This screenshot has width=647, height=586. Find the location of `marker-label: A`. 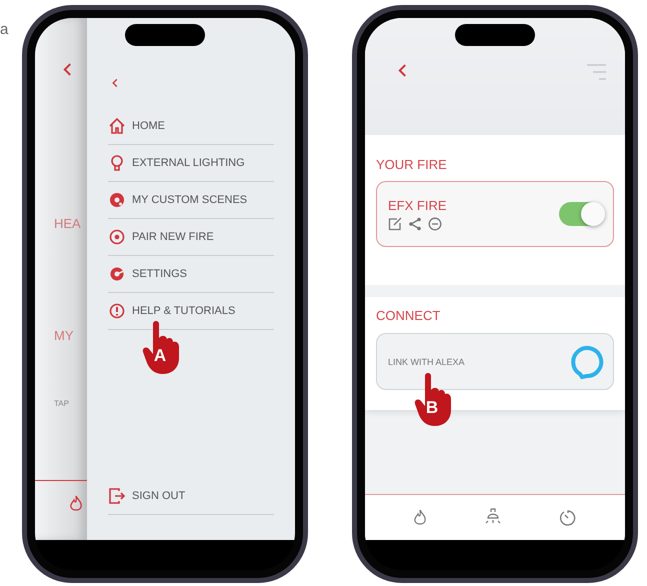

marker-label: A is located at coordinates (160, 356).